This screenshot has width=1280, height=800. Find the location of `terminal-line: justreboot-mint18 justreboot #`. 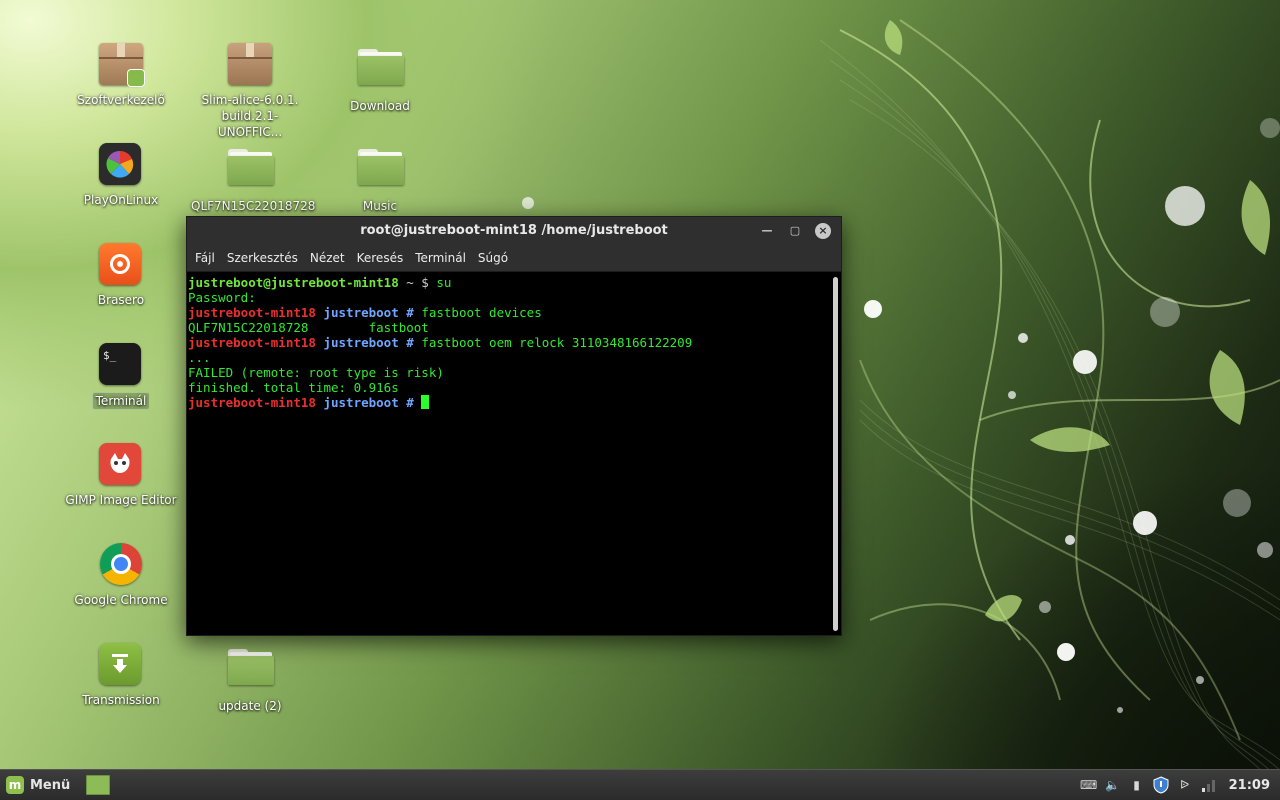

terminal-line: justreboot-mint18 justreboot # is located at coordinates (514, 402).